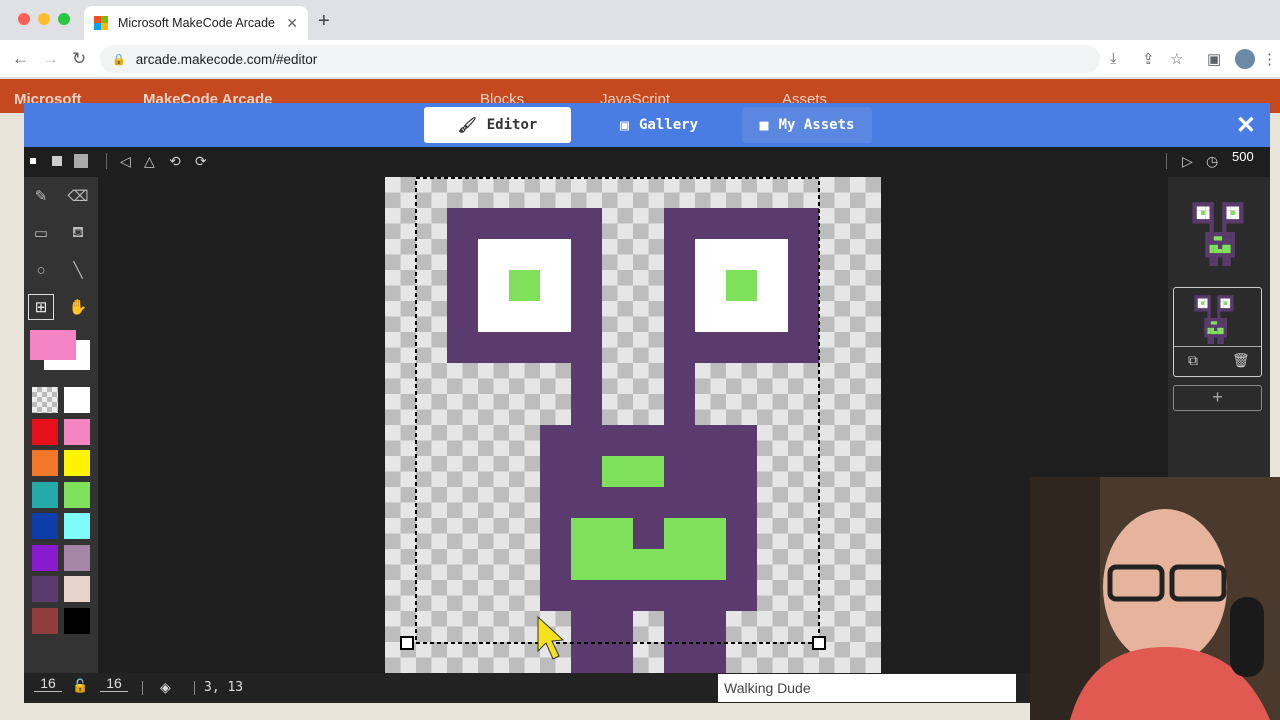  Describe the element at coordinates (600, 59) in the screenshot. I see `address-bar: 🔒 arcade.makecode.com/#editor` at that location.